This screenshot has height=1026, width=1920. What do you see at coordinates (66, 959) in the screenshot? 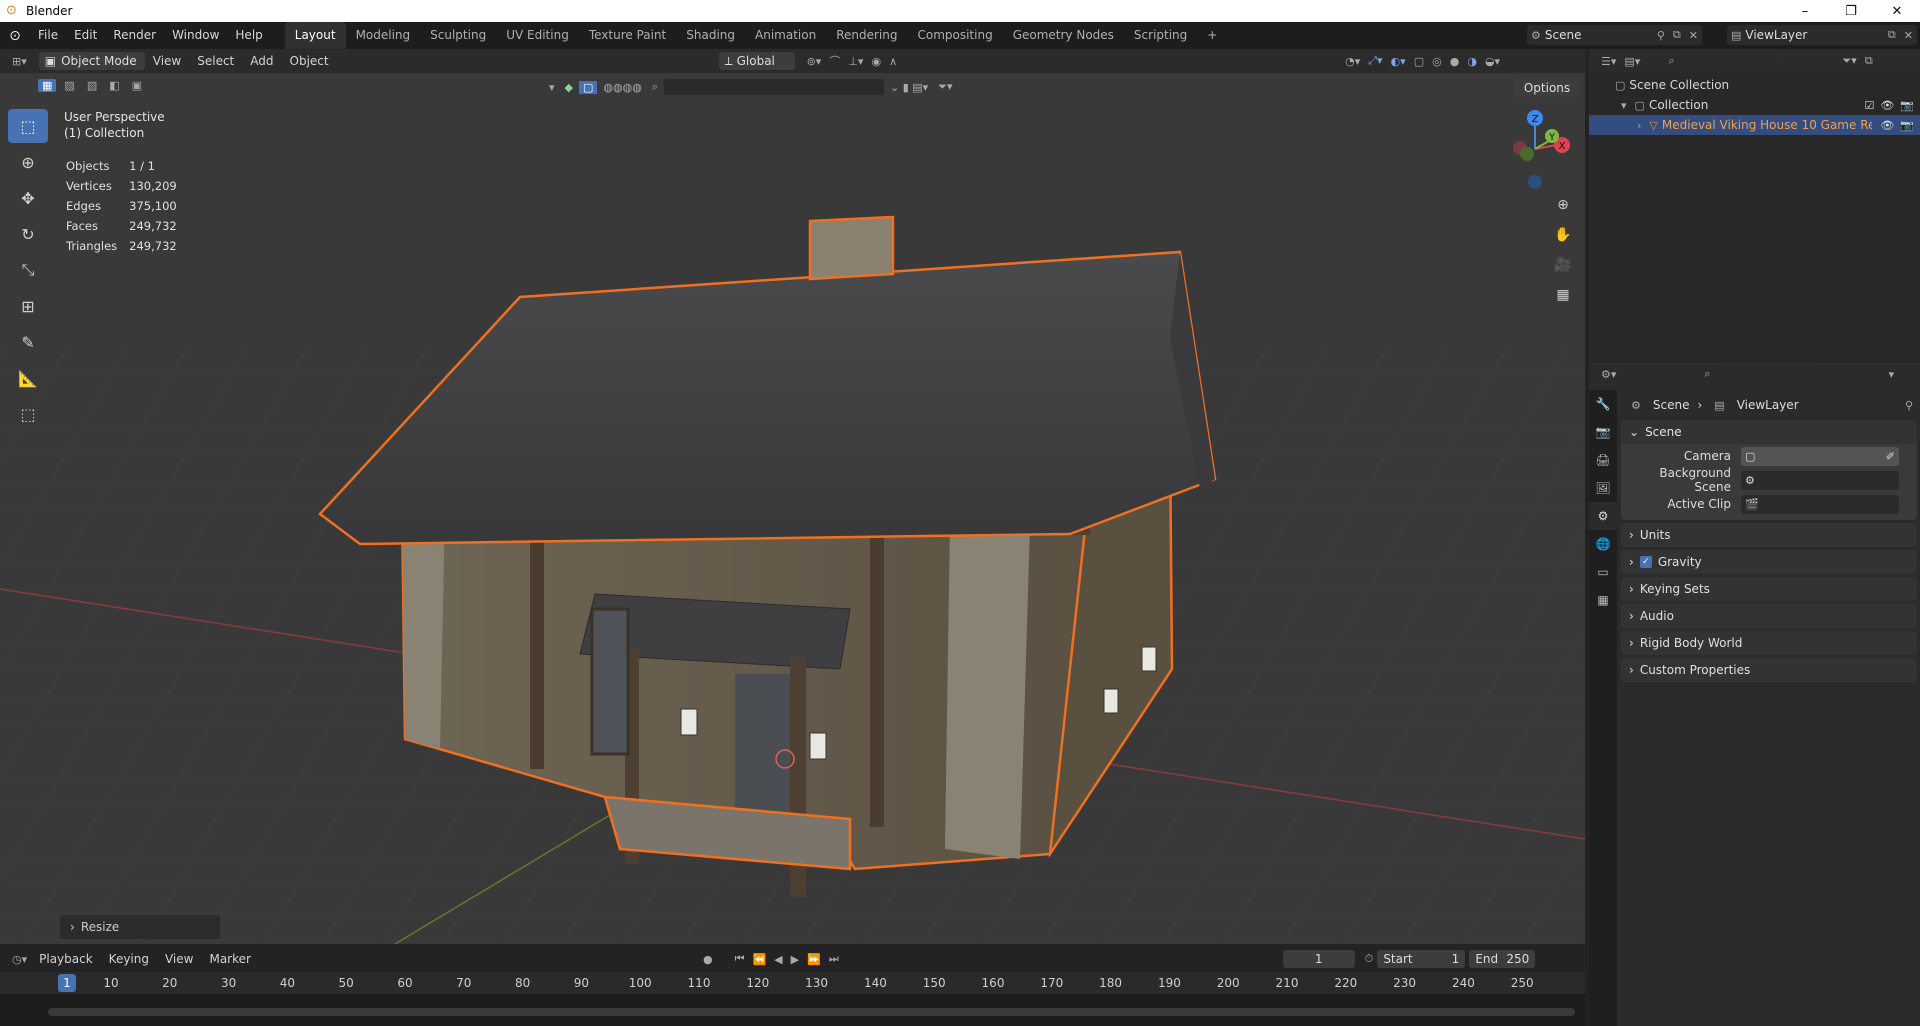
I see `menu-playback: Playback` at bounding box center [66, 959].